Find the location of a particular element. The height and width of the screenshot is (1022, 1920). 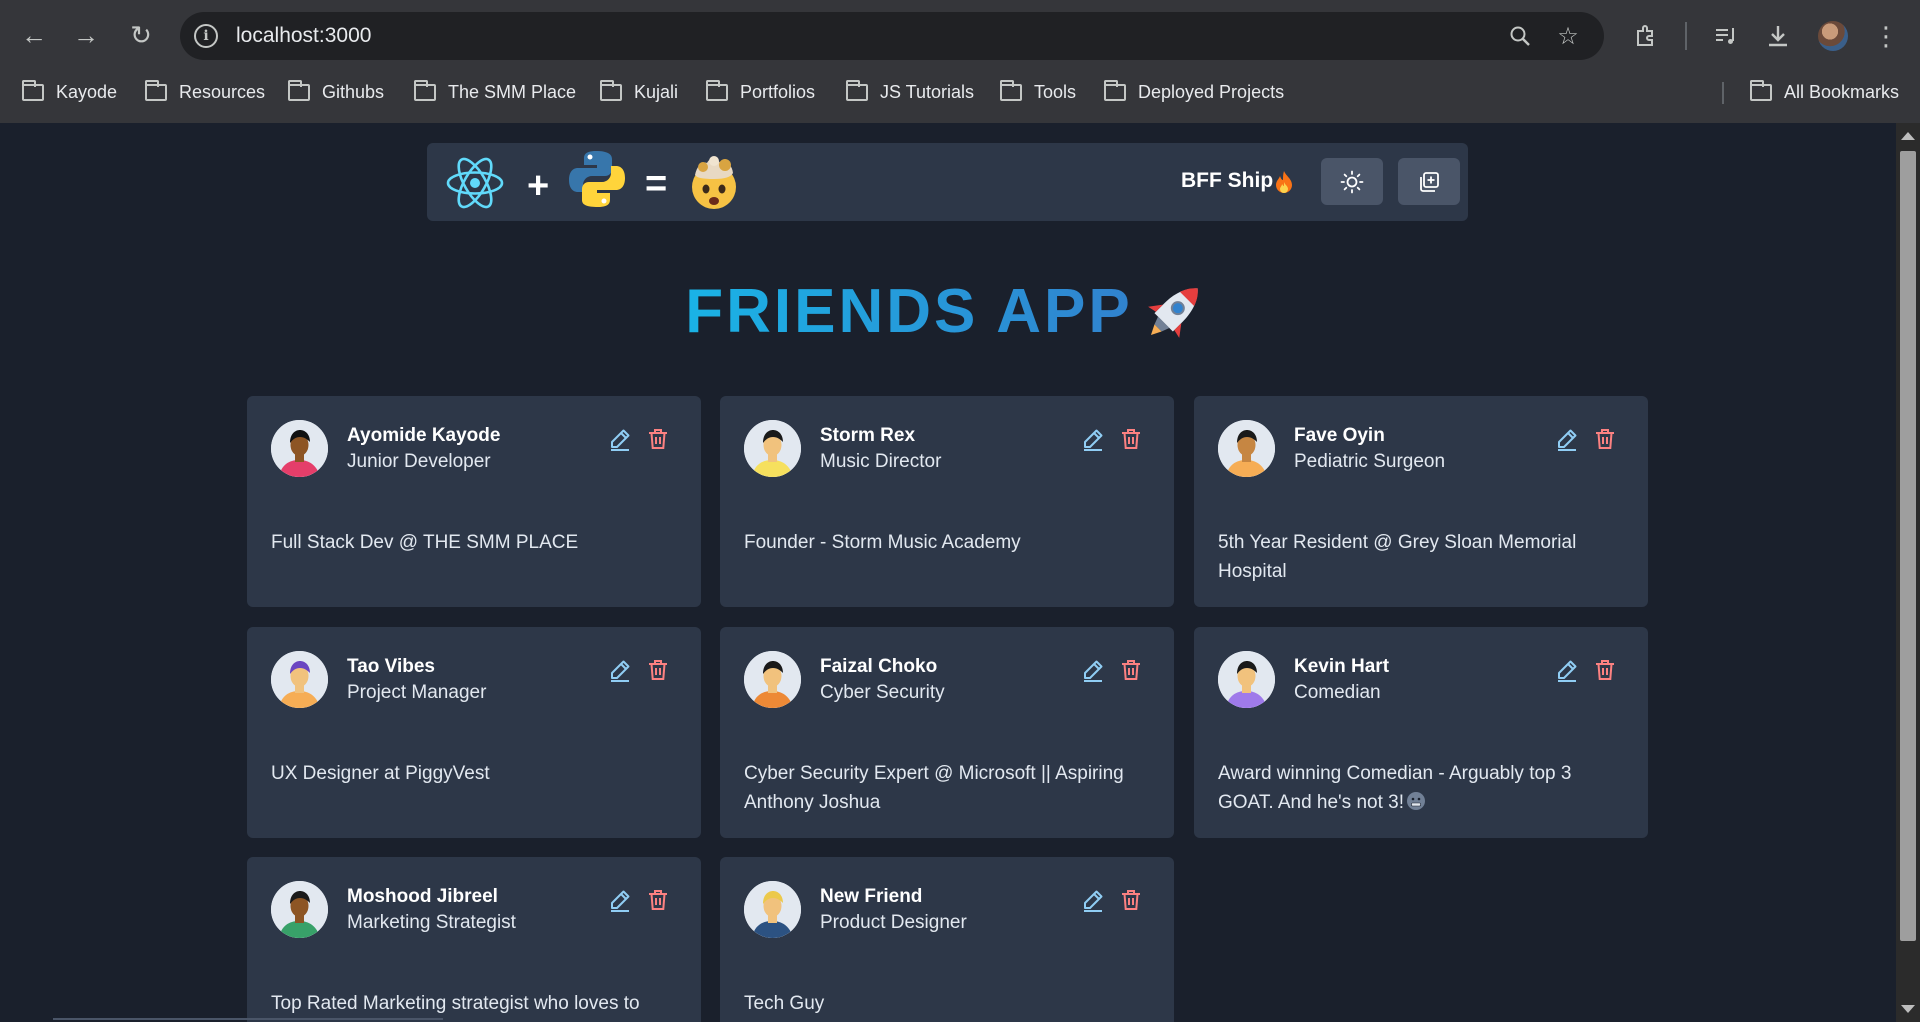

scrollbar-thumb is located at coordinates (1908, 546).